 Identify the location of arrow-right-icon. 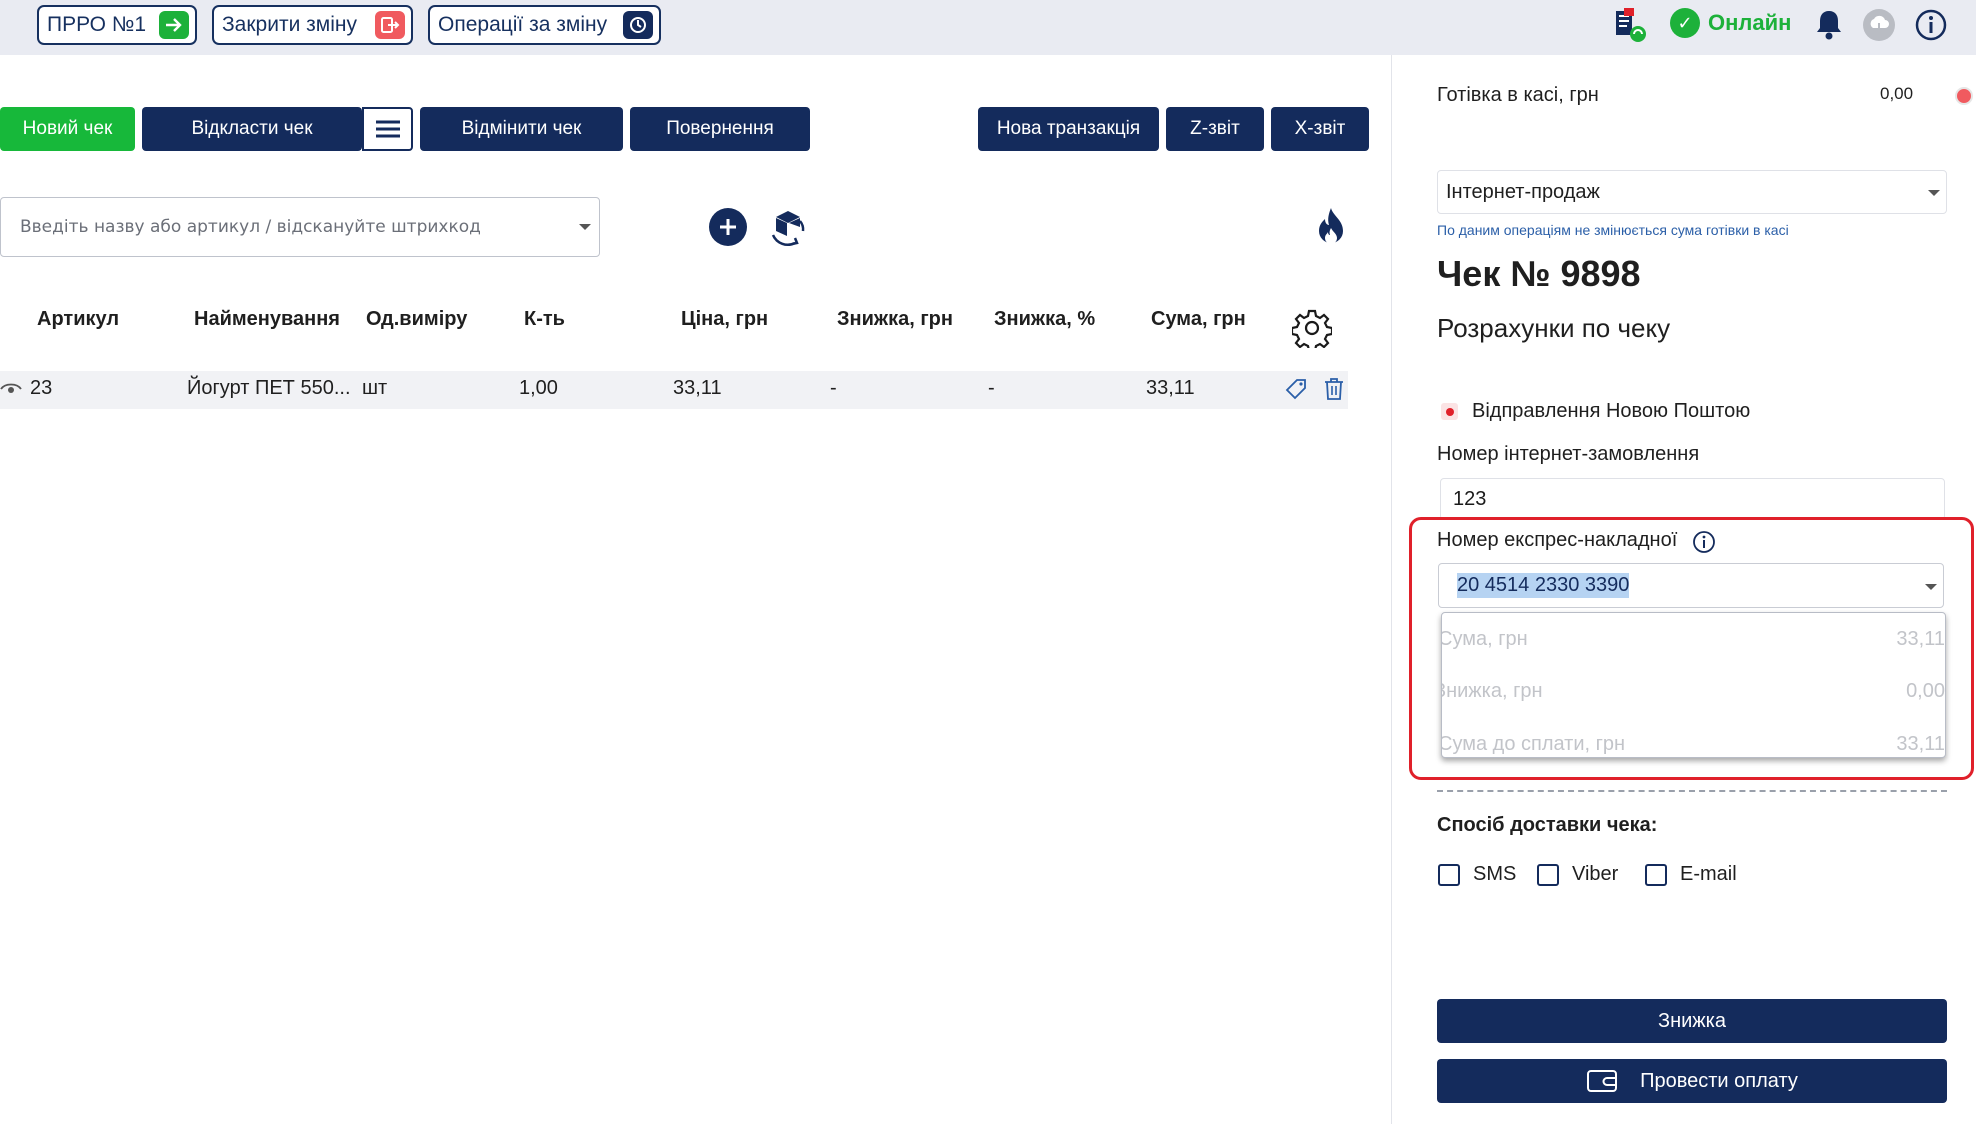
(174, 25).